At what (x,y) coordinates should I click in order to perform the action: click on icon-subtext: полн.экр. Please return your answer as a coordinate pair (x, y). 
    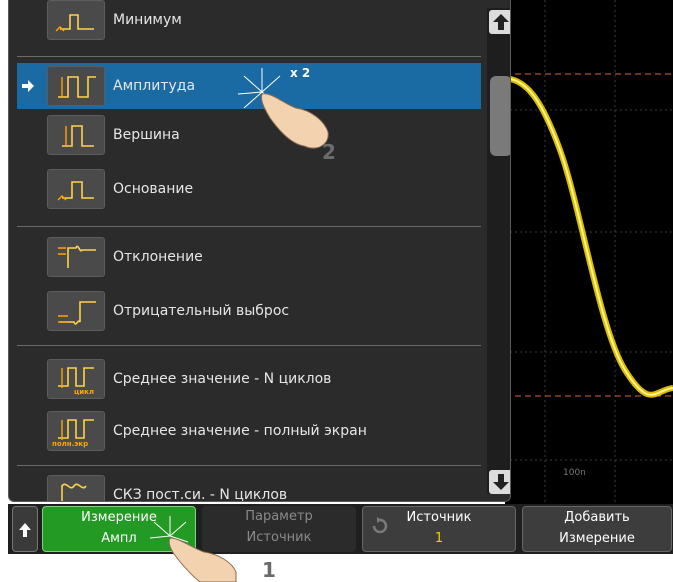
    Looking at the image, I should click on (70, 444).